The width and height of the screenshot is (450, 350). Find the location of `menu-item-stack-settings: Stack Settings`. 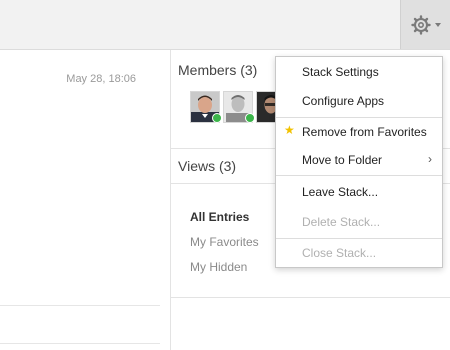

menu-item-stack-settings: Stack Settings is located at coordinates (359, 72).